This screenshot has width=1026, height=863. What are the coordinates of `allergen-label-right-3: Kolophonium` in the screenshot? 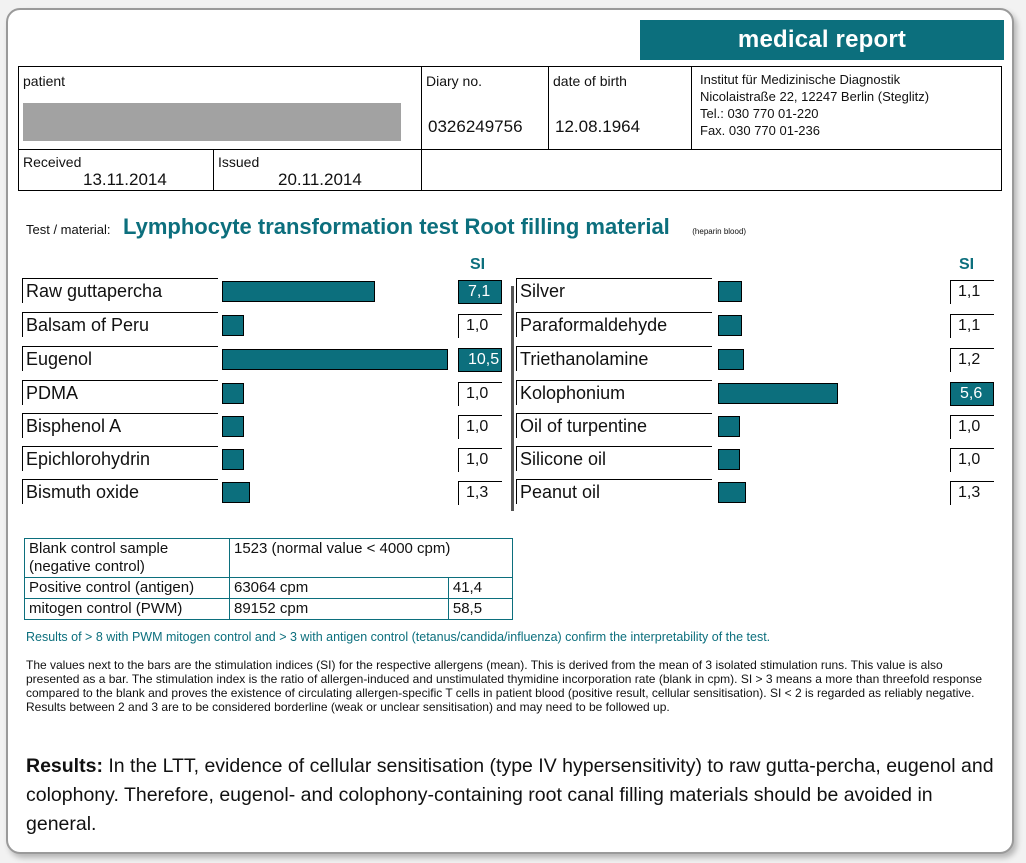 It's located at (614, 392).